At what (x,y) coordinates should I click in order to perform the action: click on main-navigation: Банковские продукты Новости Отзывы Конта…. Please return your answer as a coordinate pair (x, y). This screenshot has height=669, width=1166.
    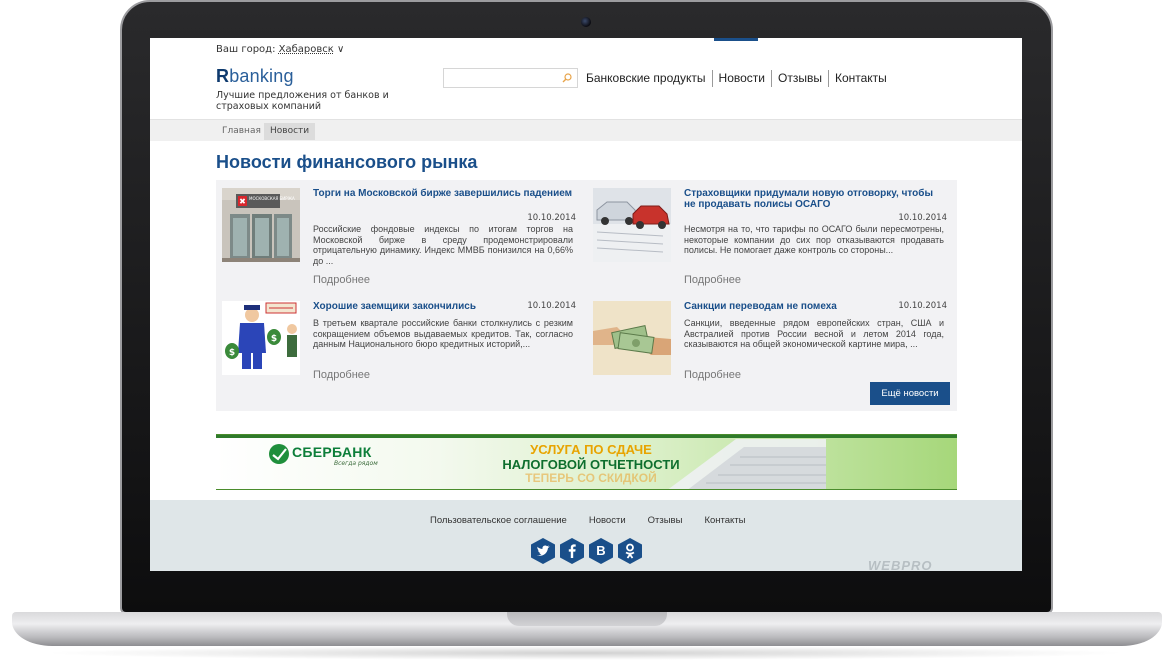
    Looking at the image, I should click on (736, 78).